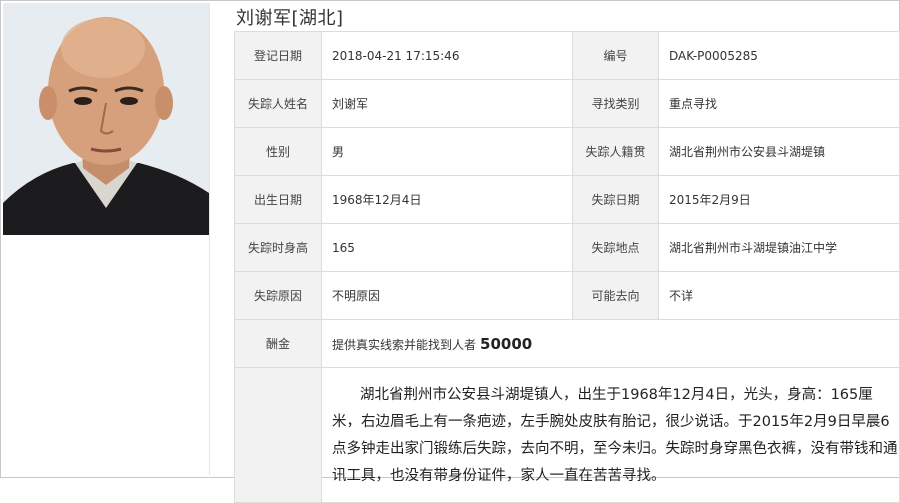 The height and width of the screenshot is (503, 900). Describe the element at coordinates (447, 151) in the screenshot. I see `value-gender: 男` at that location.